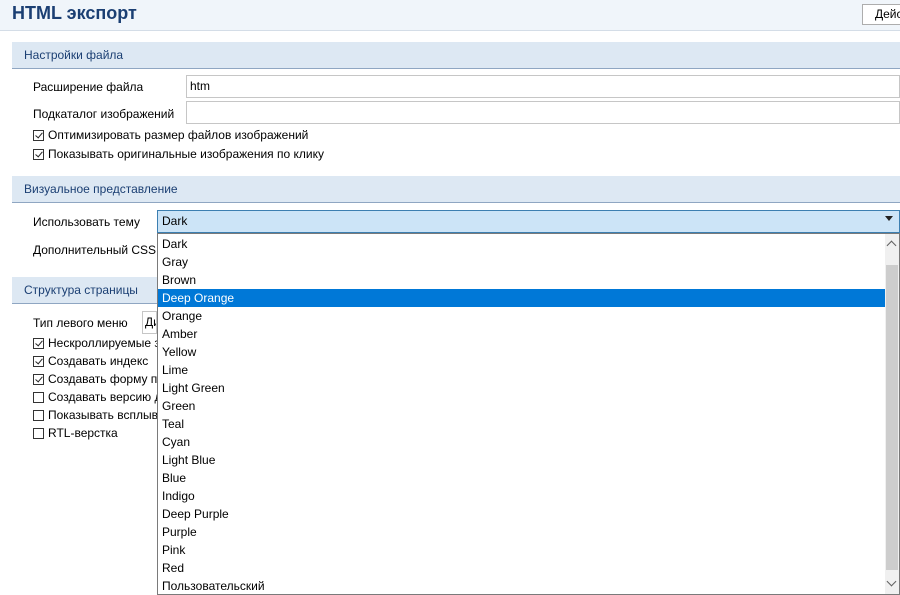 This screenshot has width=900, height=595. I want to click on theme-option: Amber, so click(522, 334).